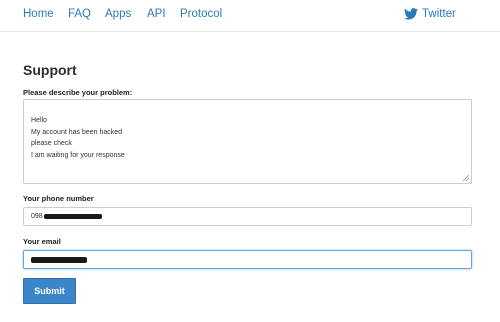  I want to click on nav-link-apps: Apps, so click(118, 14).